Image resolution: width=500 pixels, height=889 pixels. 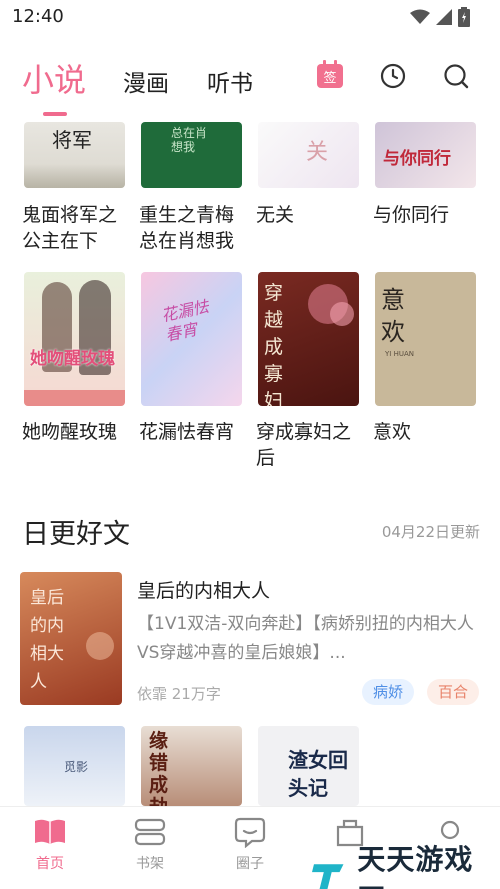 I want to click on status-icons, so click(x=440, y=17).